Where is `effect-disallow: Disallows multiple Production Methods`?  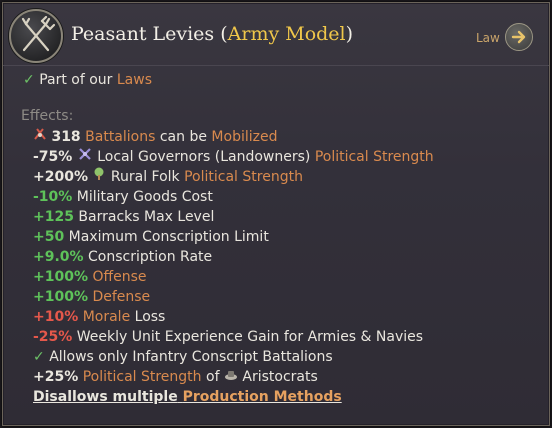
effect-disallow: Disallows multiple Production Methods is located at coordinates (187, 397).